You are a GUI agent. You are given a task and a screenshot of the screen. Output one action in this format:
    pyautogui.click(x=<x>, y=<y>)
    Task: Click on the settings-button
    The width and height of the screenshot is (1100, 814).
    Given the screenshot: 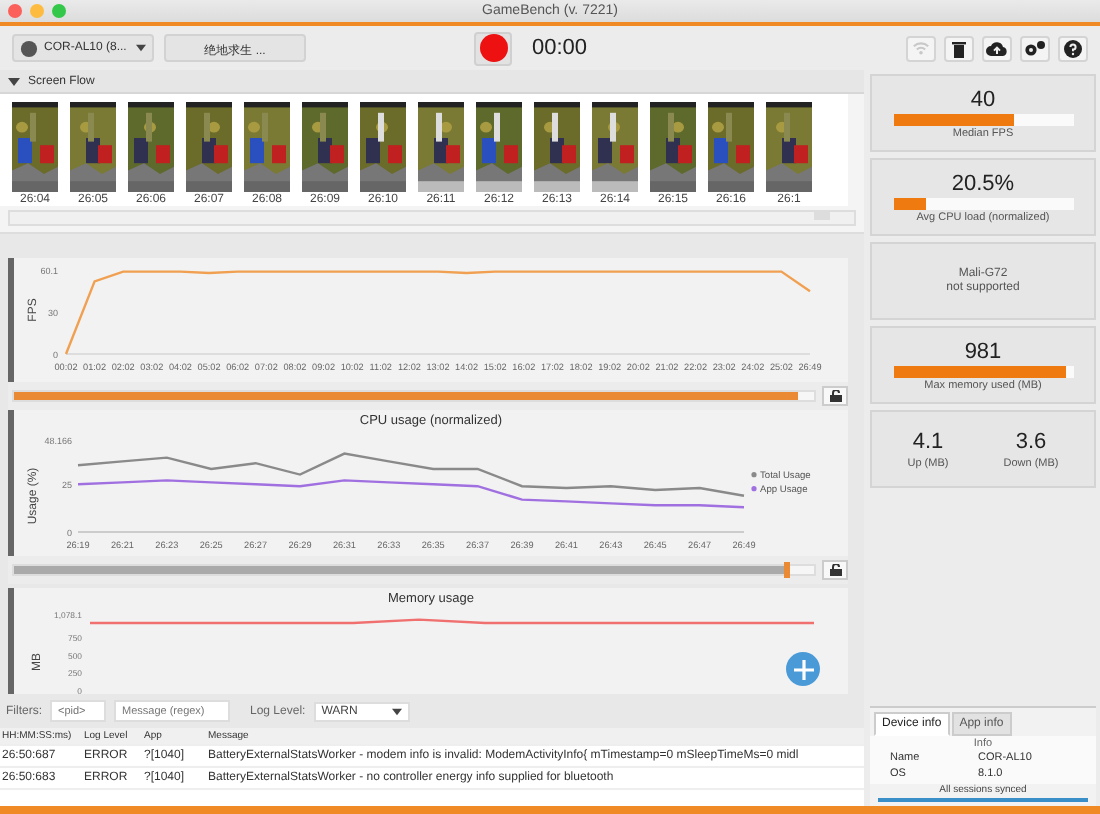 What is the action you would take?
    pyautogui.click(x=1035, y=48)
    